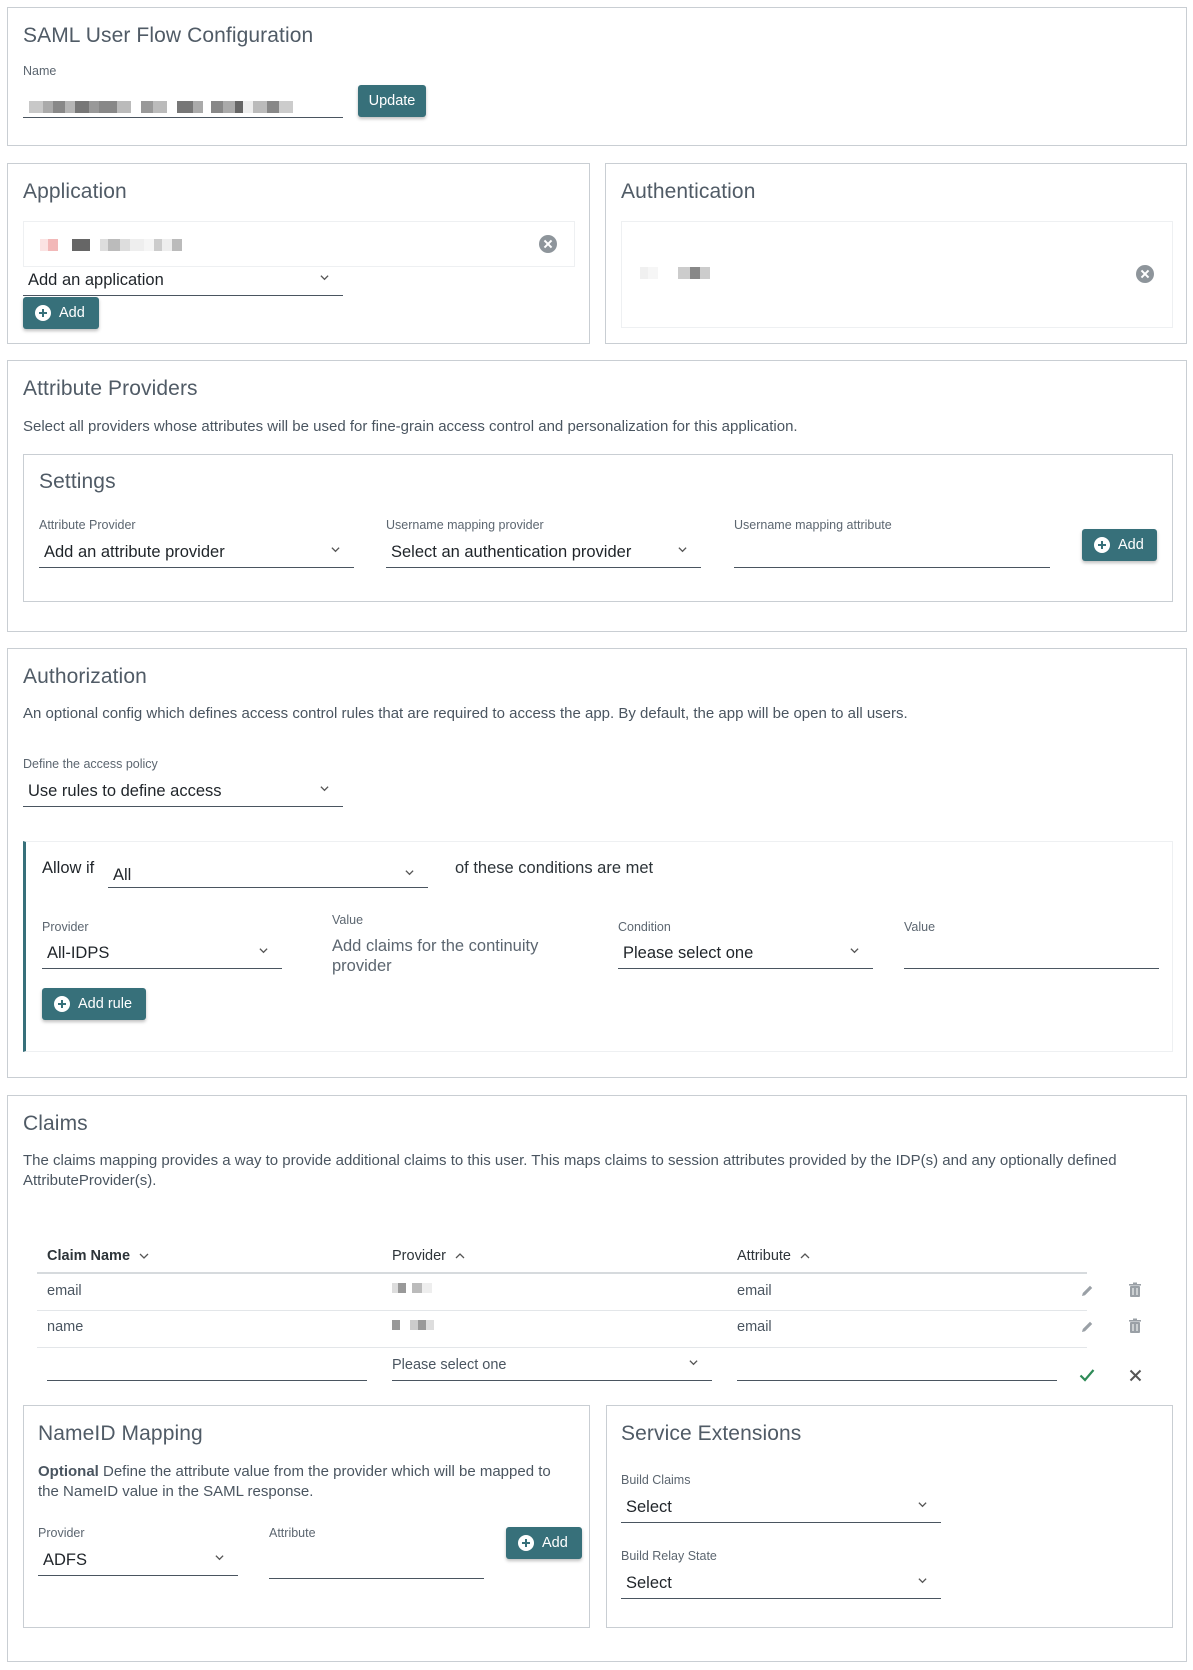  What do you see at coordinates (552, 1367) in the screenshot?
I see `new-claim-provider-select: Please select one` at bounding box center [552, 1367].